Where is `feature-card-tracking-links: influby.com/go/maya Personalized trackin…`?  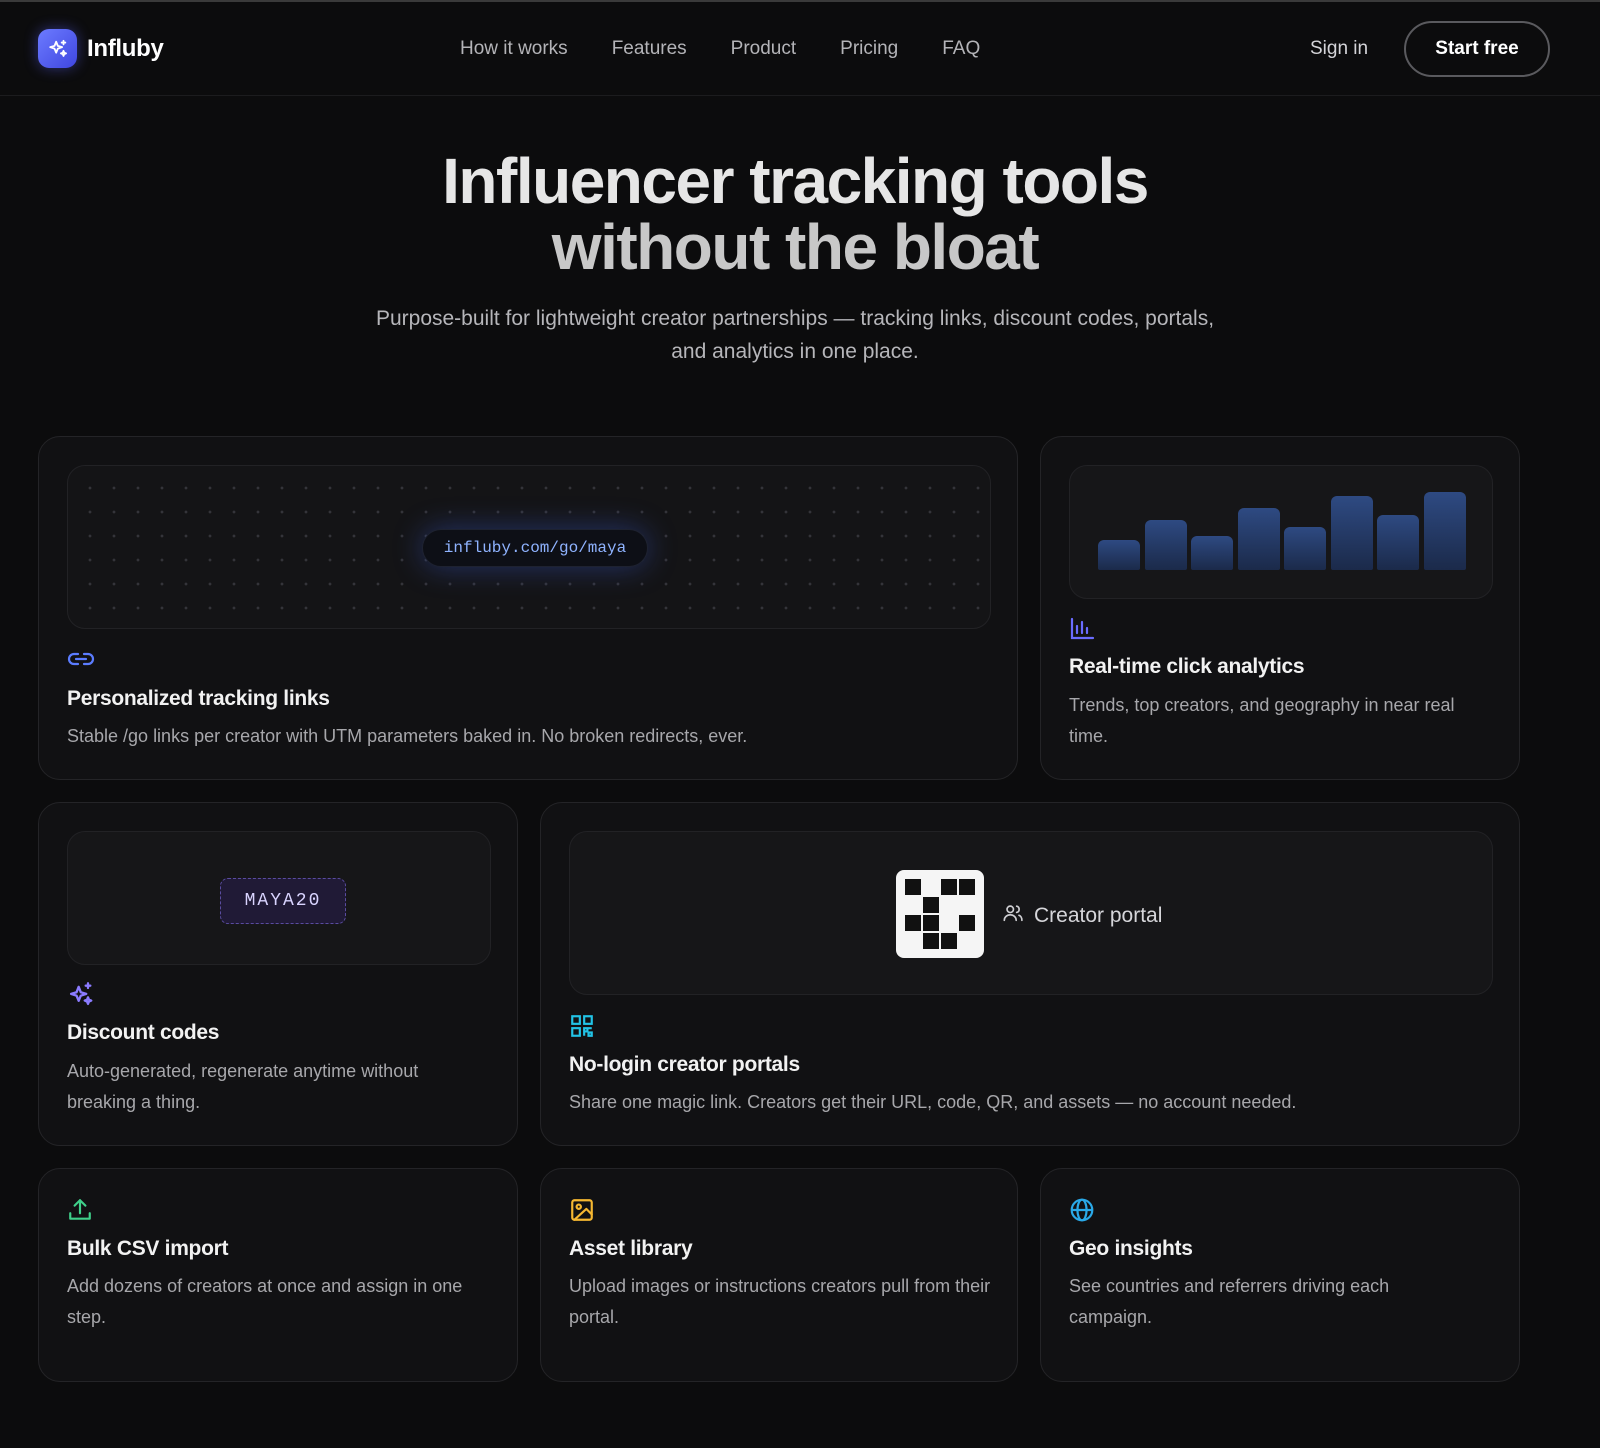 feature-card-tracking-links: influby.com/go/maya Personalized trackin… is located at coordinates (528, 608).